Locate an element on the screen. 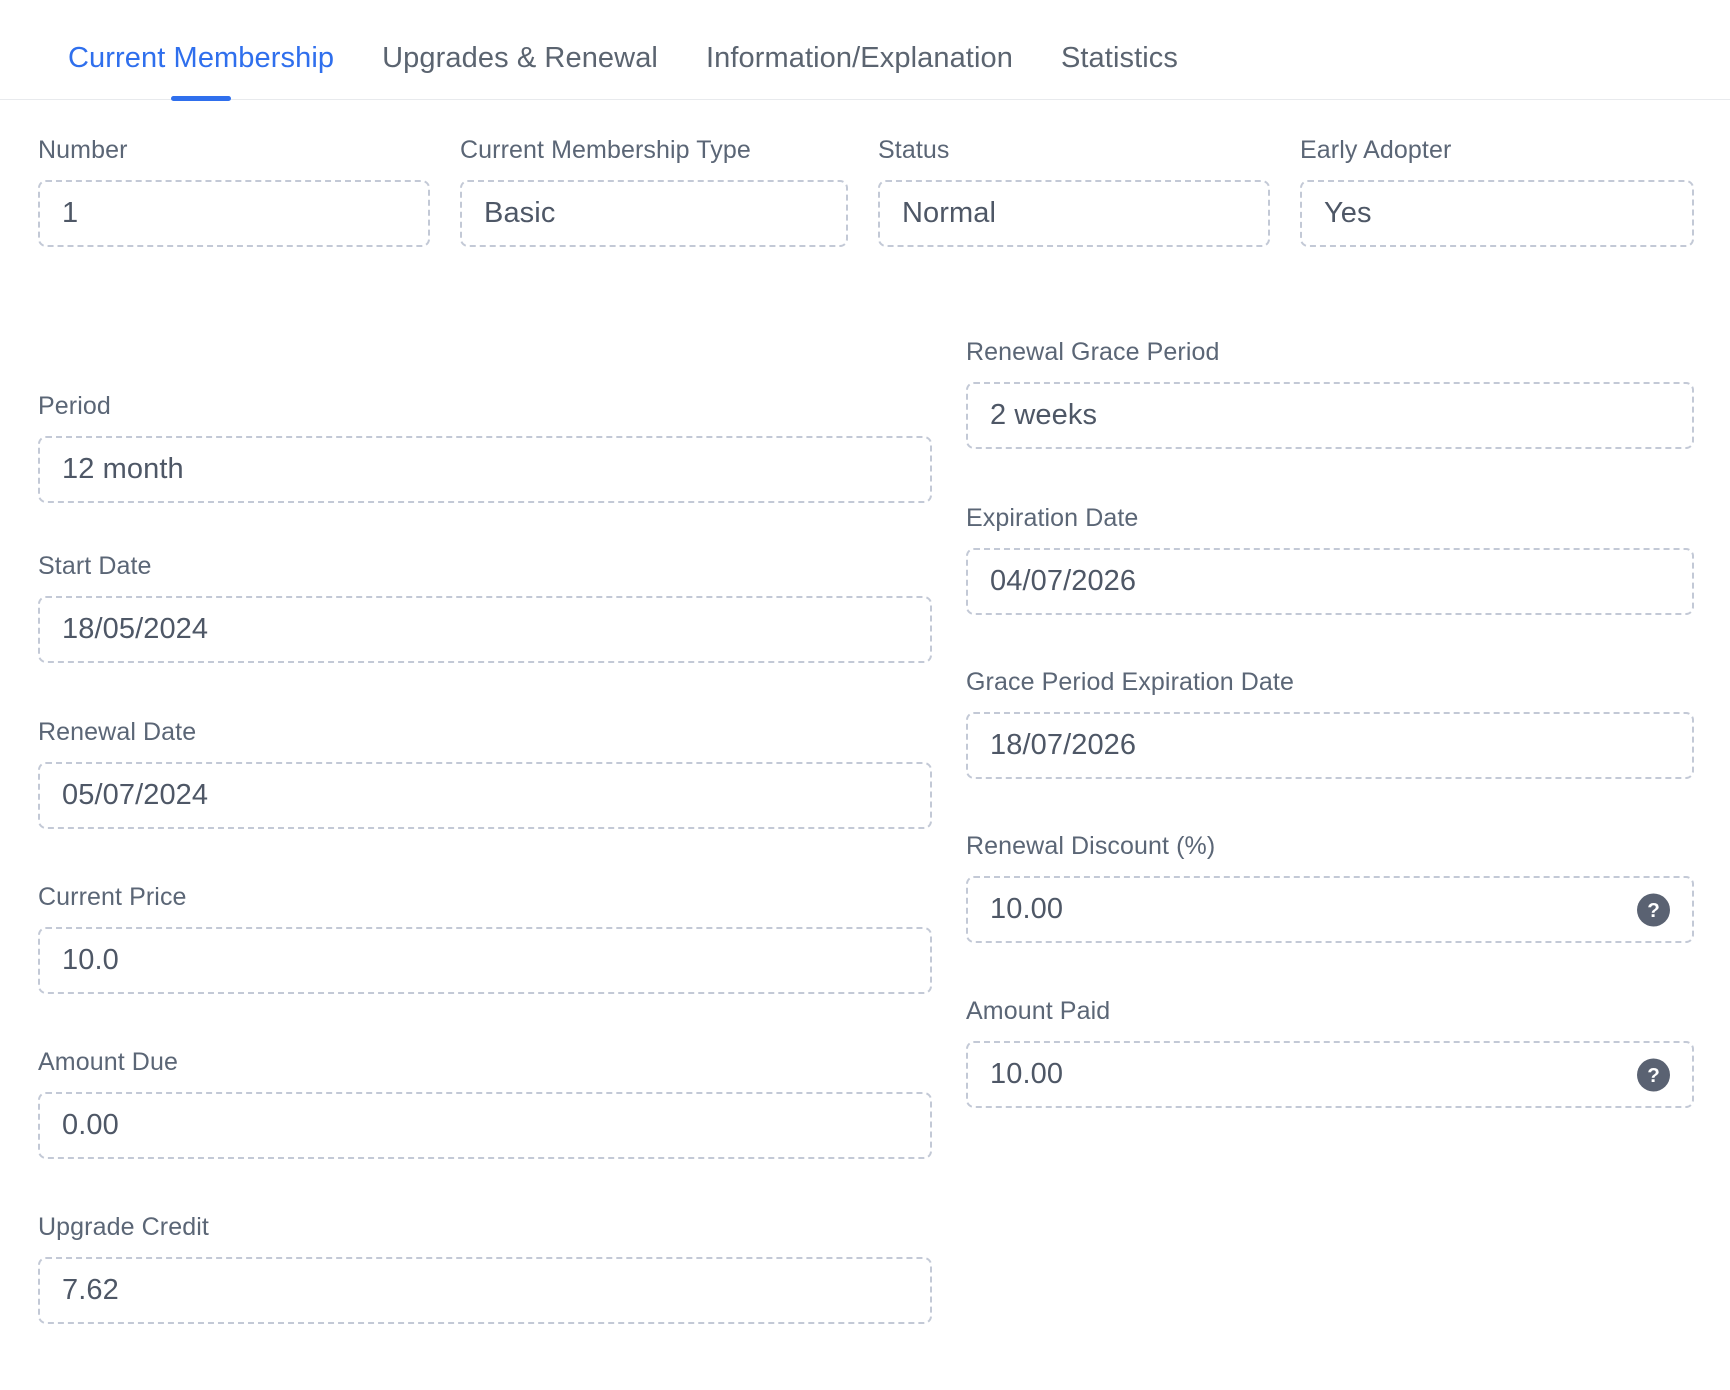  input-current-membership-type: Basic is located at coordinates (654, 213).